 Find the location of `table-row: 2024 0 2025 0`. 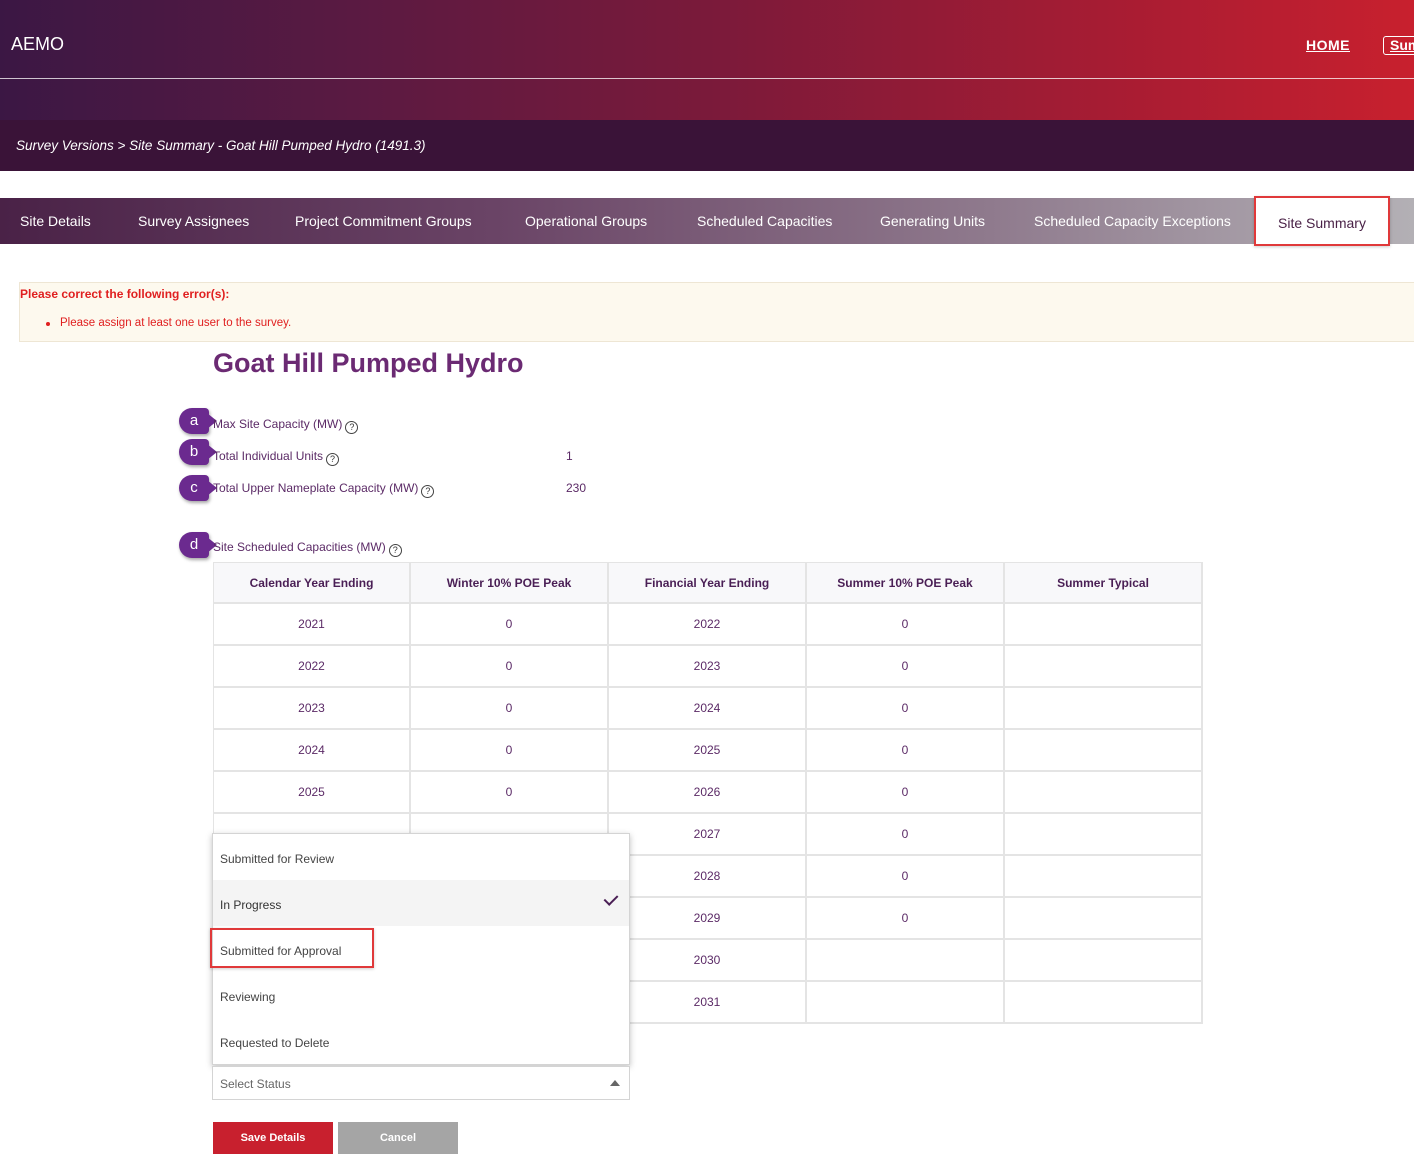

table-row: 2024 0 2025 0 is located at coordinates (708, 751).